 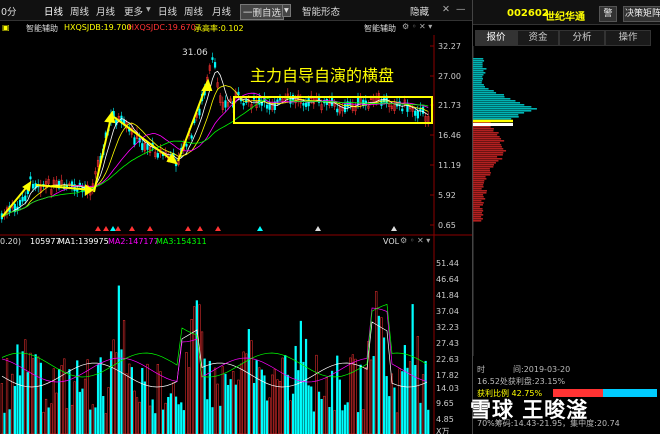 I want to click on tool-week: 周线, so click(x=193, y=11).